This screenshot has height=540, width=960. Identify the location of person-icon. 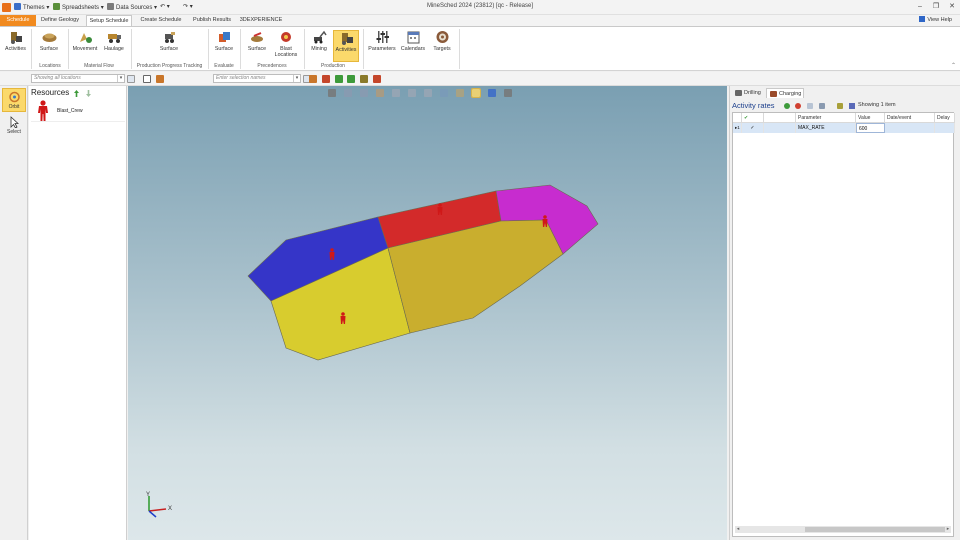
(43, 110).